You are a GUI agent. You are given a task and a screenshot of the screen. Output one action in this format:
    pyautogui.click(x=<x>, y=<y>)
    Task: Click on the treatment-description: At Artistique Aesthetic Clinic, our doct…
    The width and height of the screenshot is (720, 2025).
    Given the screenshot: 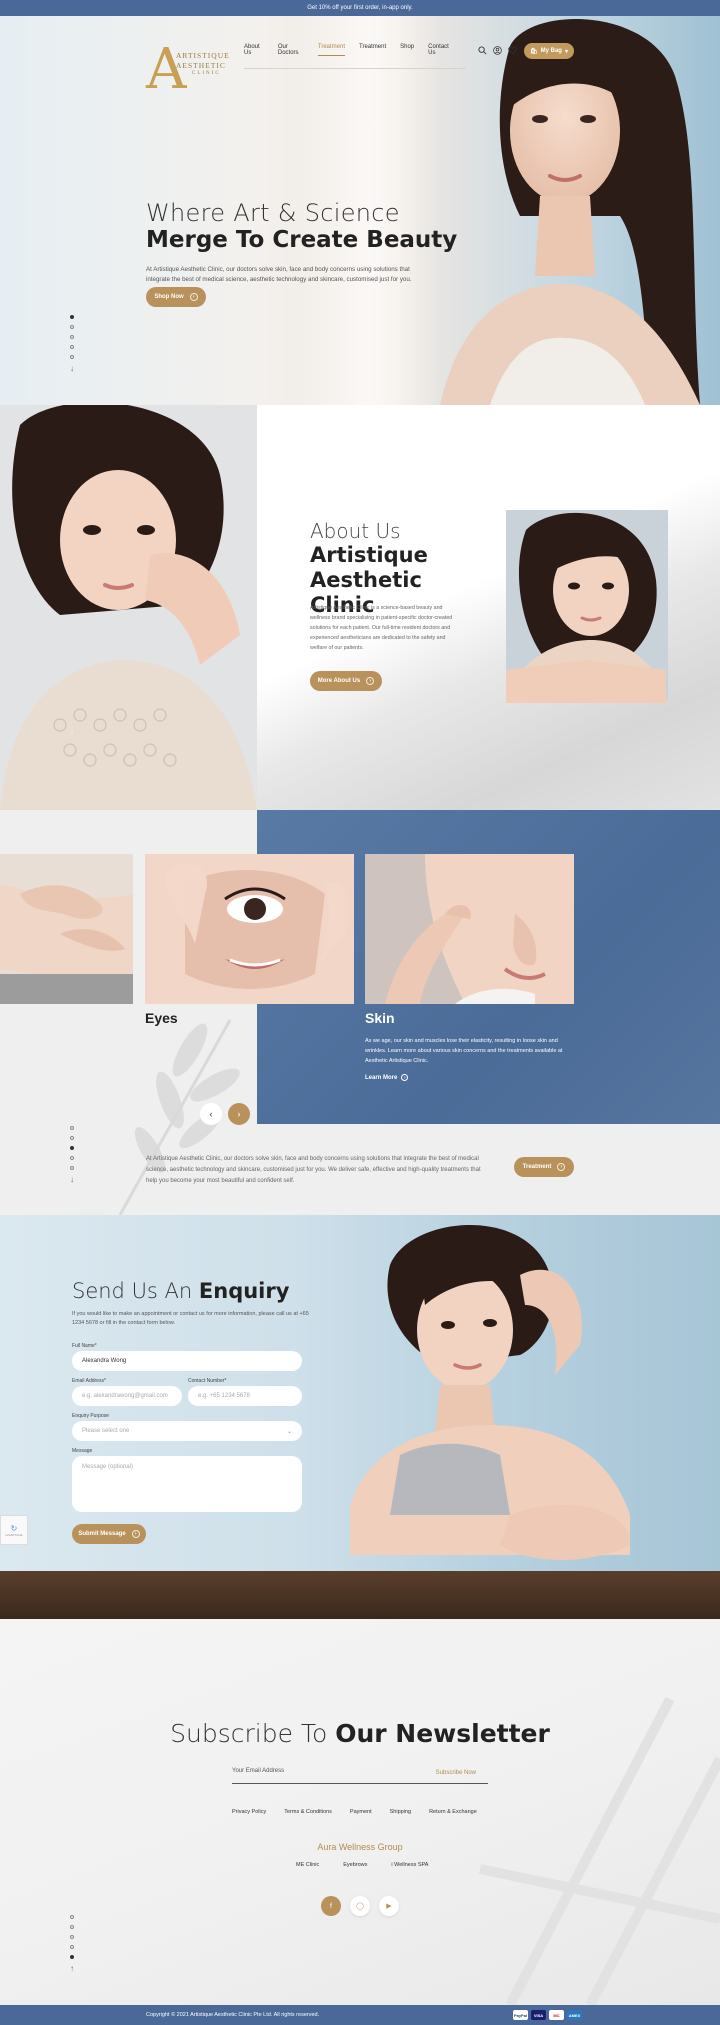 What is the action you would take?
    pyautogui.click(x=313, y=1170)
    